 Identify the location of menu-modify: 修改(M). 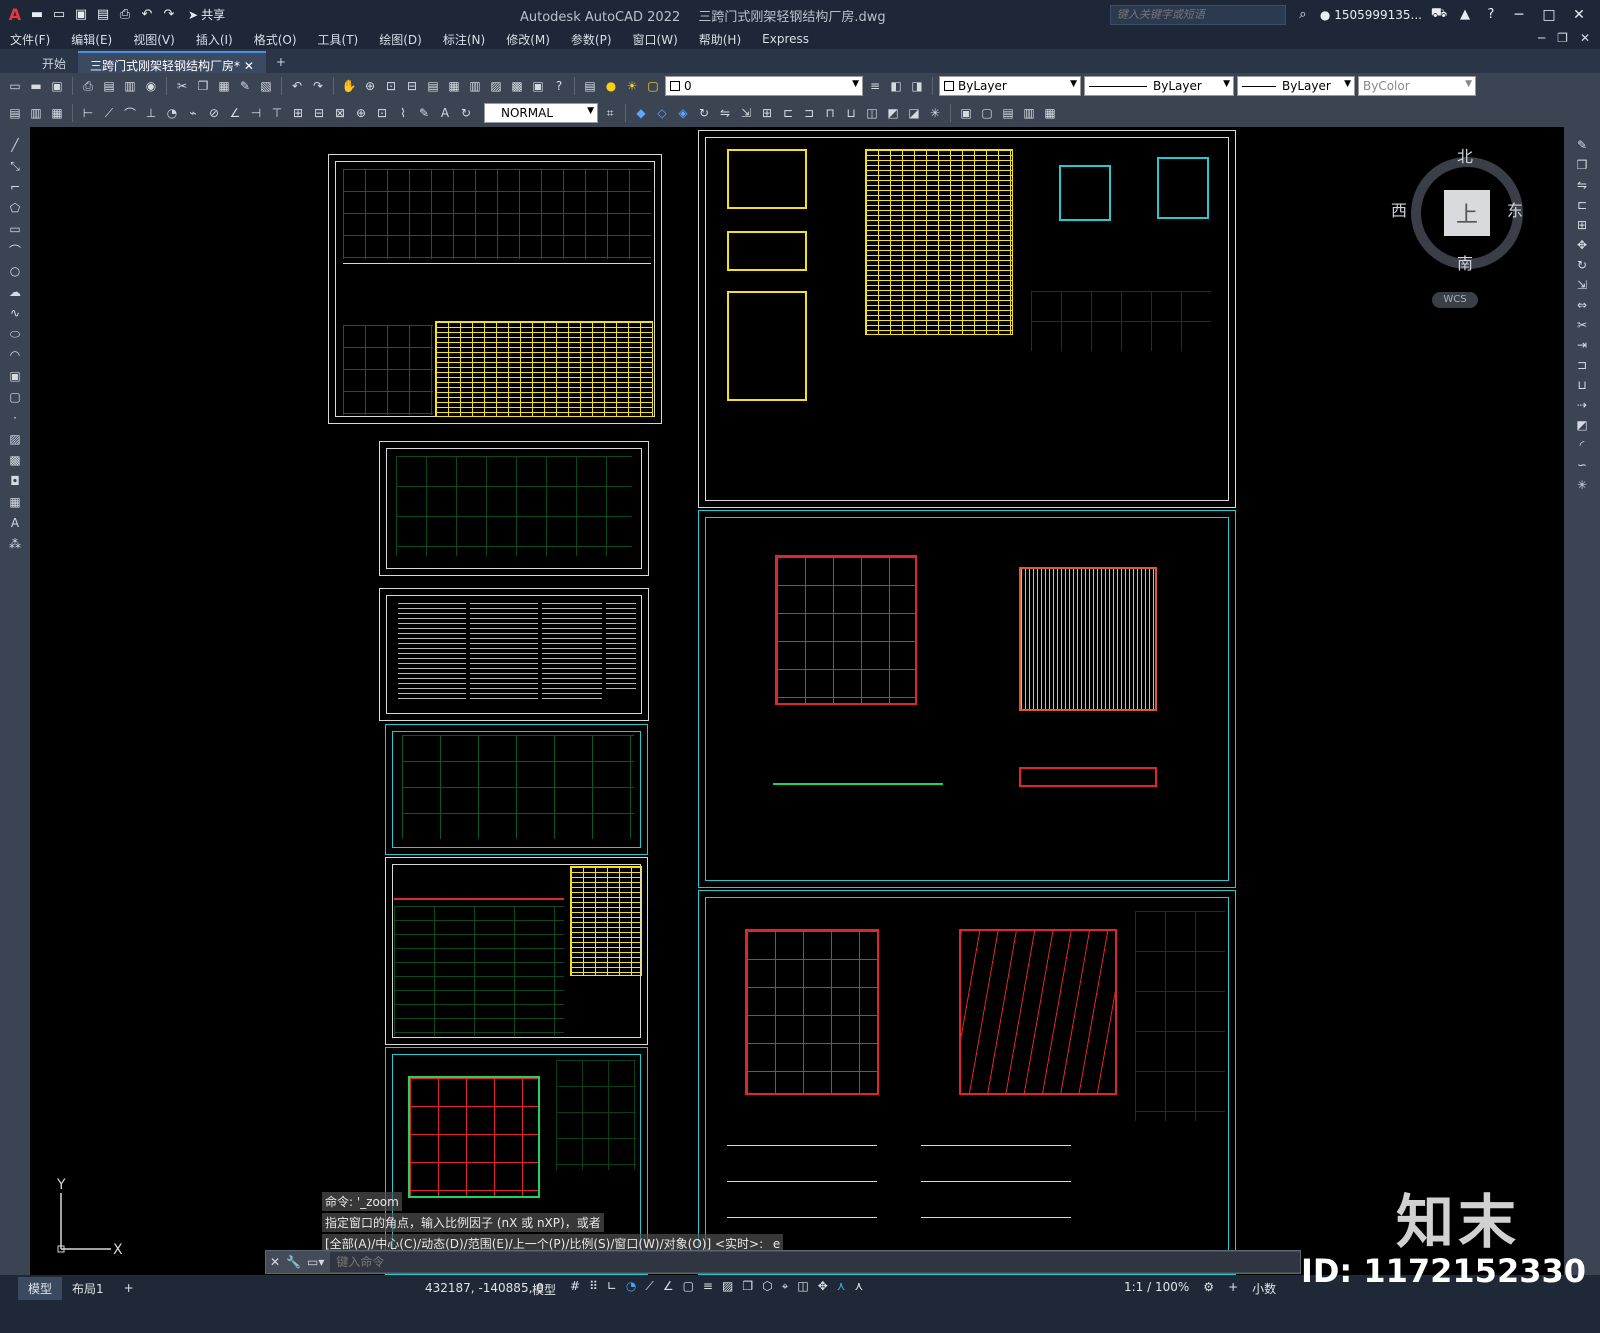
(528, 39).